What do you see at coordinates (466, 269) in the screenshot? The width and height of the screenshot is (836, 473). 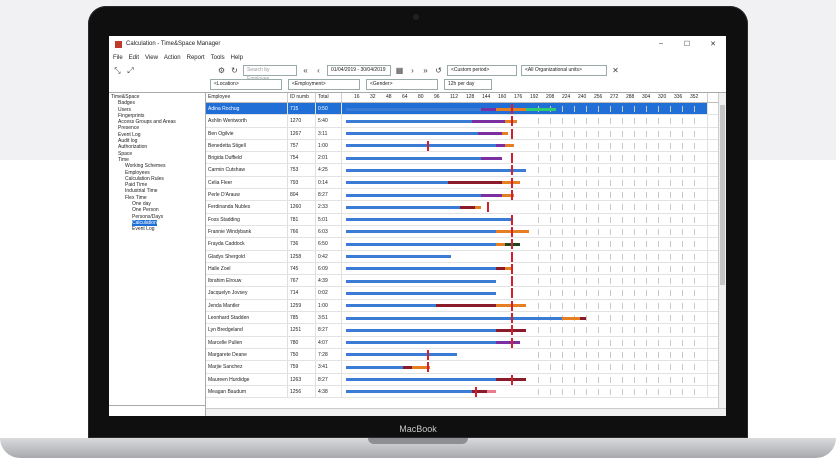 I see `table-row: Halle Zoel 745 6:09` at bounding box center [466, 269].